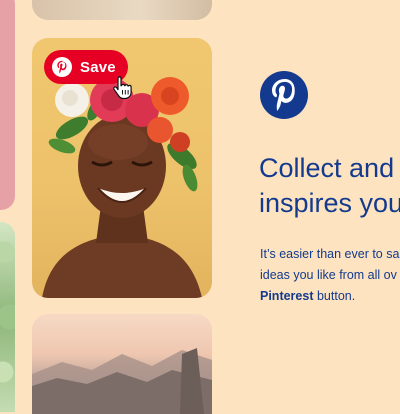 The image size is (400, 414). What do you see at coordinates (98, 67) in the screenshot?
I see `save-button-label: Save` at bounding box center [98, 67].